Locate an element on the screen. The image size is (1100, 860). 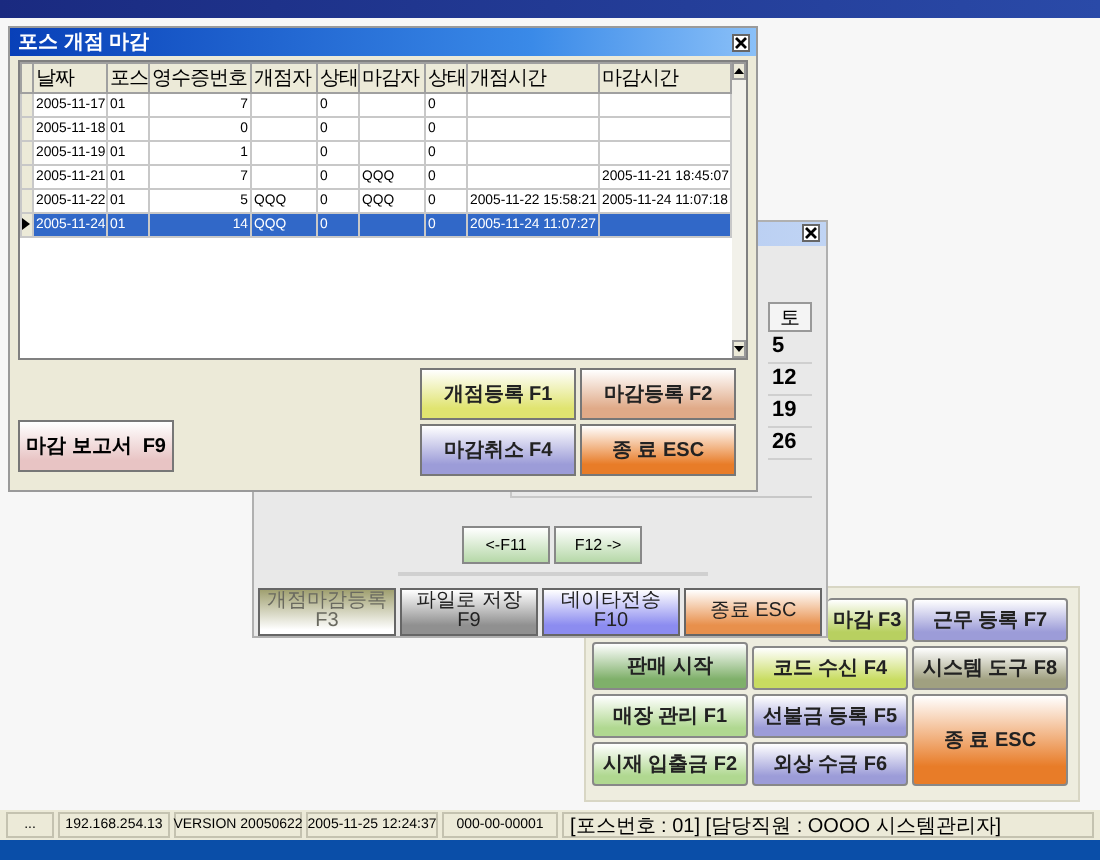
menu-button: 코드 수신 F4 is located at coordinates (830, 668).